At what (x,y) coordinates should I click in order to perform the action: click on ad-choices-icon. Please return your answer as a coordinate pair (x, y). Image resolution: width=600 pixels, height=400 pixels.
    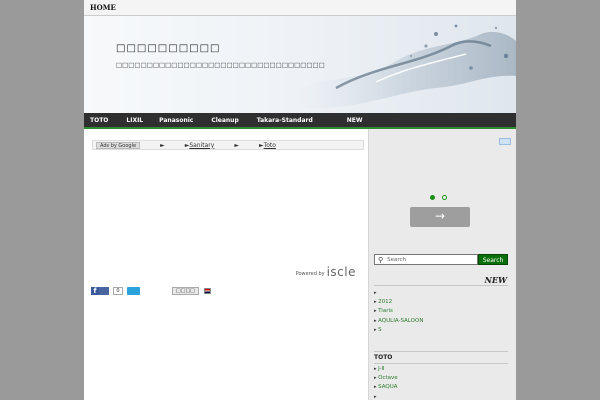
    Looking at the image, I should click on (505, 141).